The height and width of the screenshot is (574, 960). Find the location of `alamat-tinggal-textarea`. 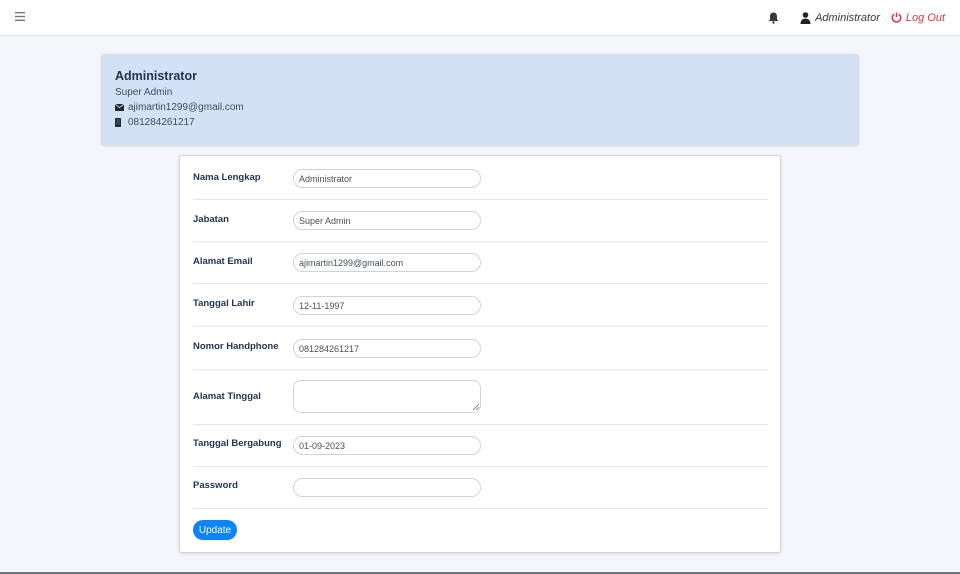

alamat-tinggal-textarea is located at coordinates (387, 396).